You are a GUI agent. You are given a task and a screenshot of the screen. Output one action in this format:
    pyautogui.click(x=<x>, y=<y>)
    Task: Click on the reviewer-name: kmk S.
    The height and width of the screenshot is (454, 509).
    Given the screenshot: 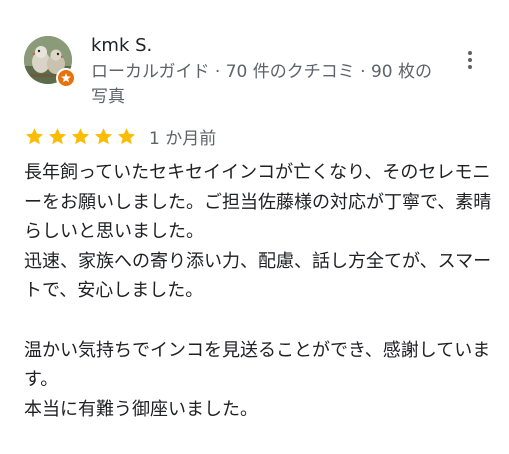 What is the action you would take?
    pyautogui.click(x=121, y=46)
    